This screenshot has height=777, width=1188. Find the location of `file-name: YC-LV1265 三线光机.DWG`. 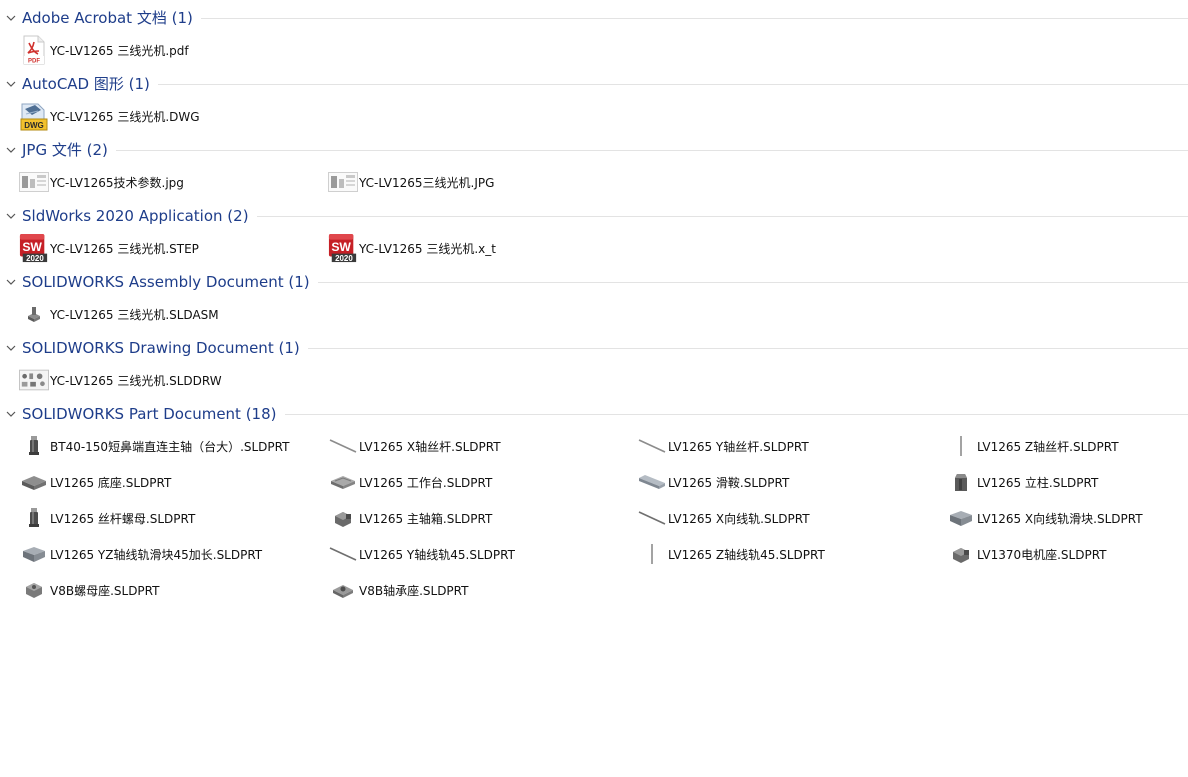

file-name: YC-LV1265 三线光机.DWG is located at coordinates (125, 116).